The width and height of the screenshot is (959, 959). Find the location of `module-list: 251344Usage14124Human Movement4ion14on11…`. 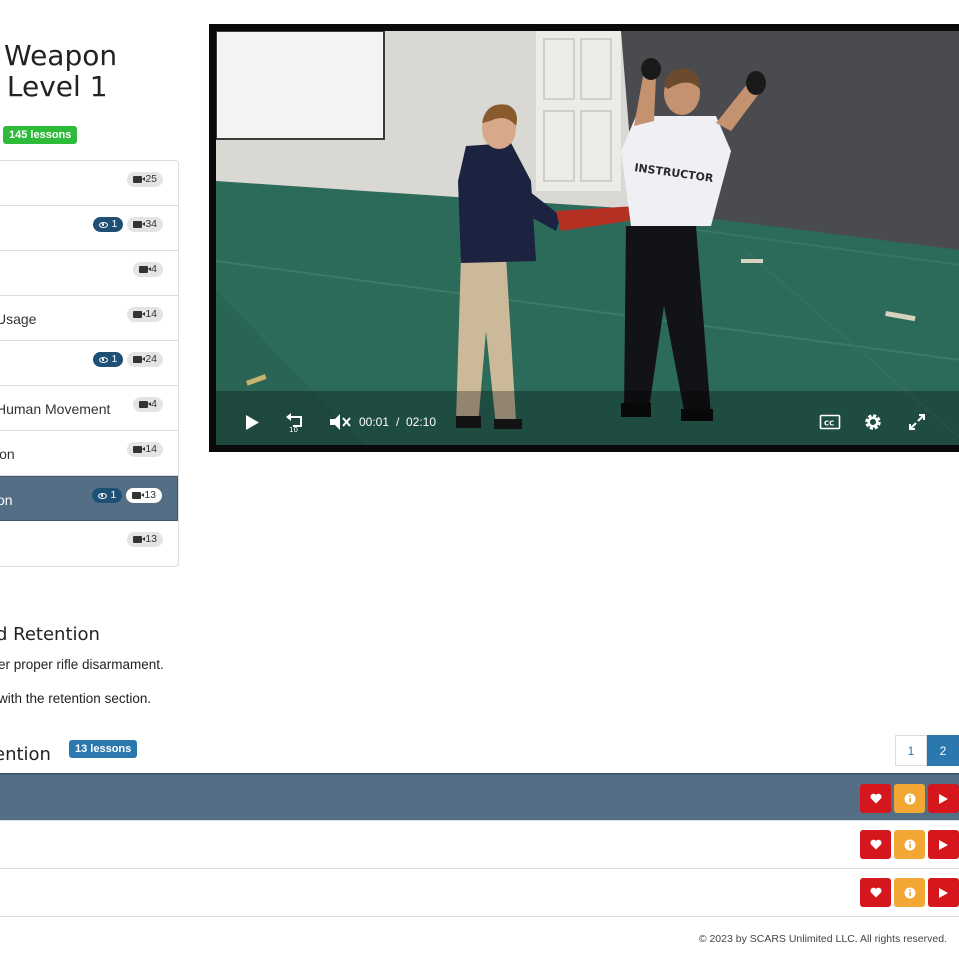

module-list: 251344Usage14124Human Movement4ion14on11… is located at coordinates (89, 363).